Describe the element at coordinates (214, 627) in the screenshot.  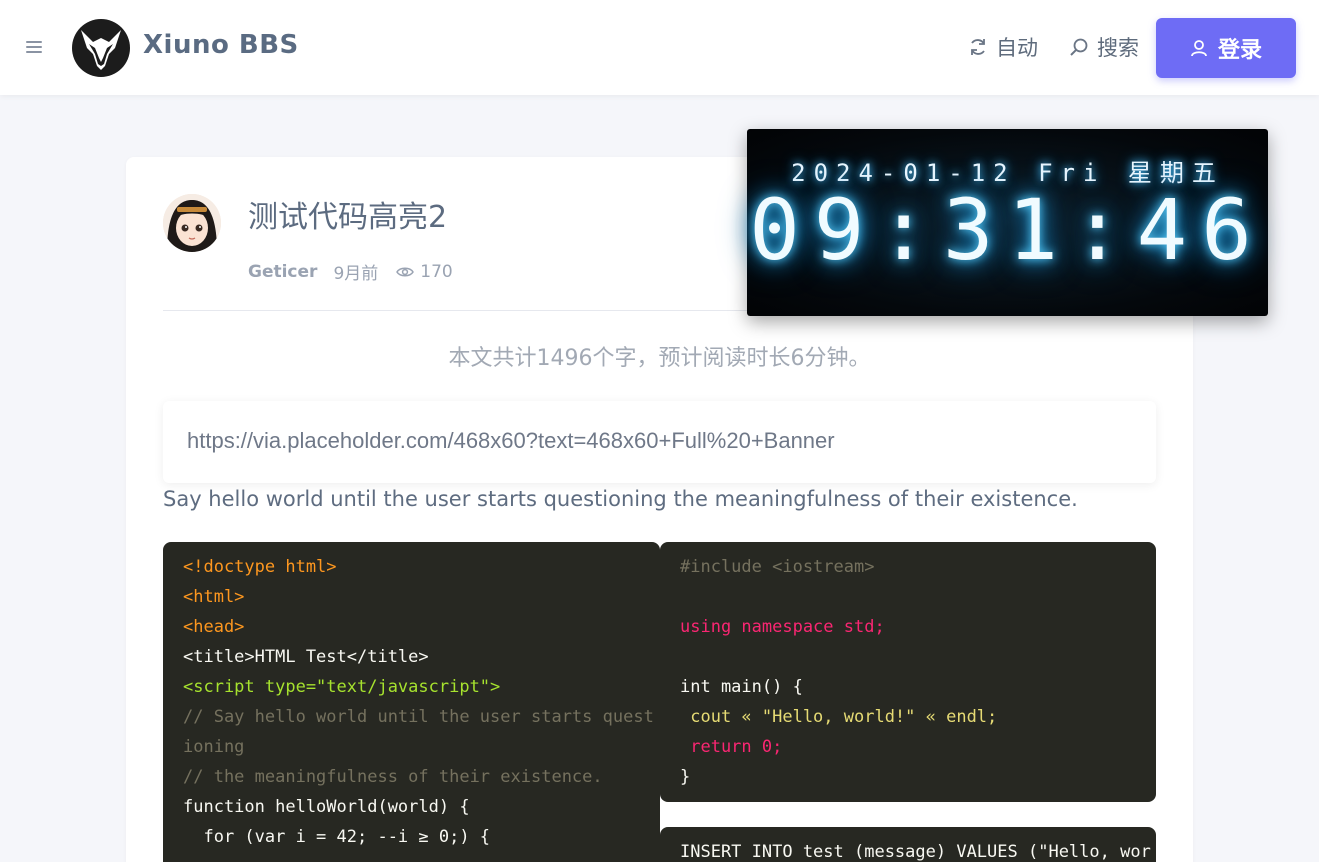
I see `code-line: <head>` at that location.